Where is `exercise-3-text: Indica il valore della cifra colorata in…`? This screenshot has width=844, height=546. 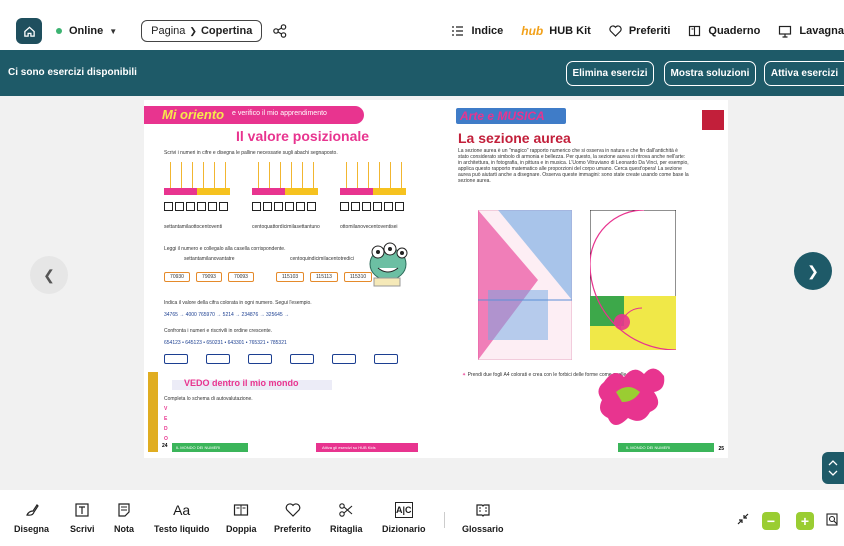 exercise-3-text: Indica il valore della cifra colorata in… is located at coordinates (238, 303).